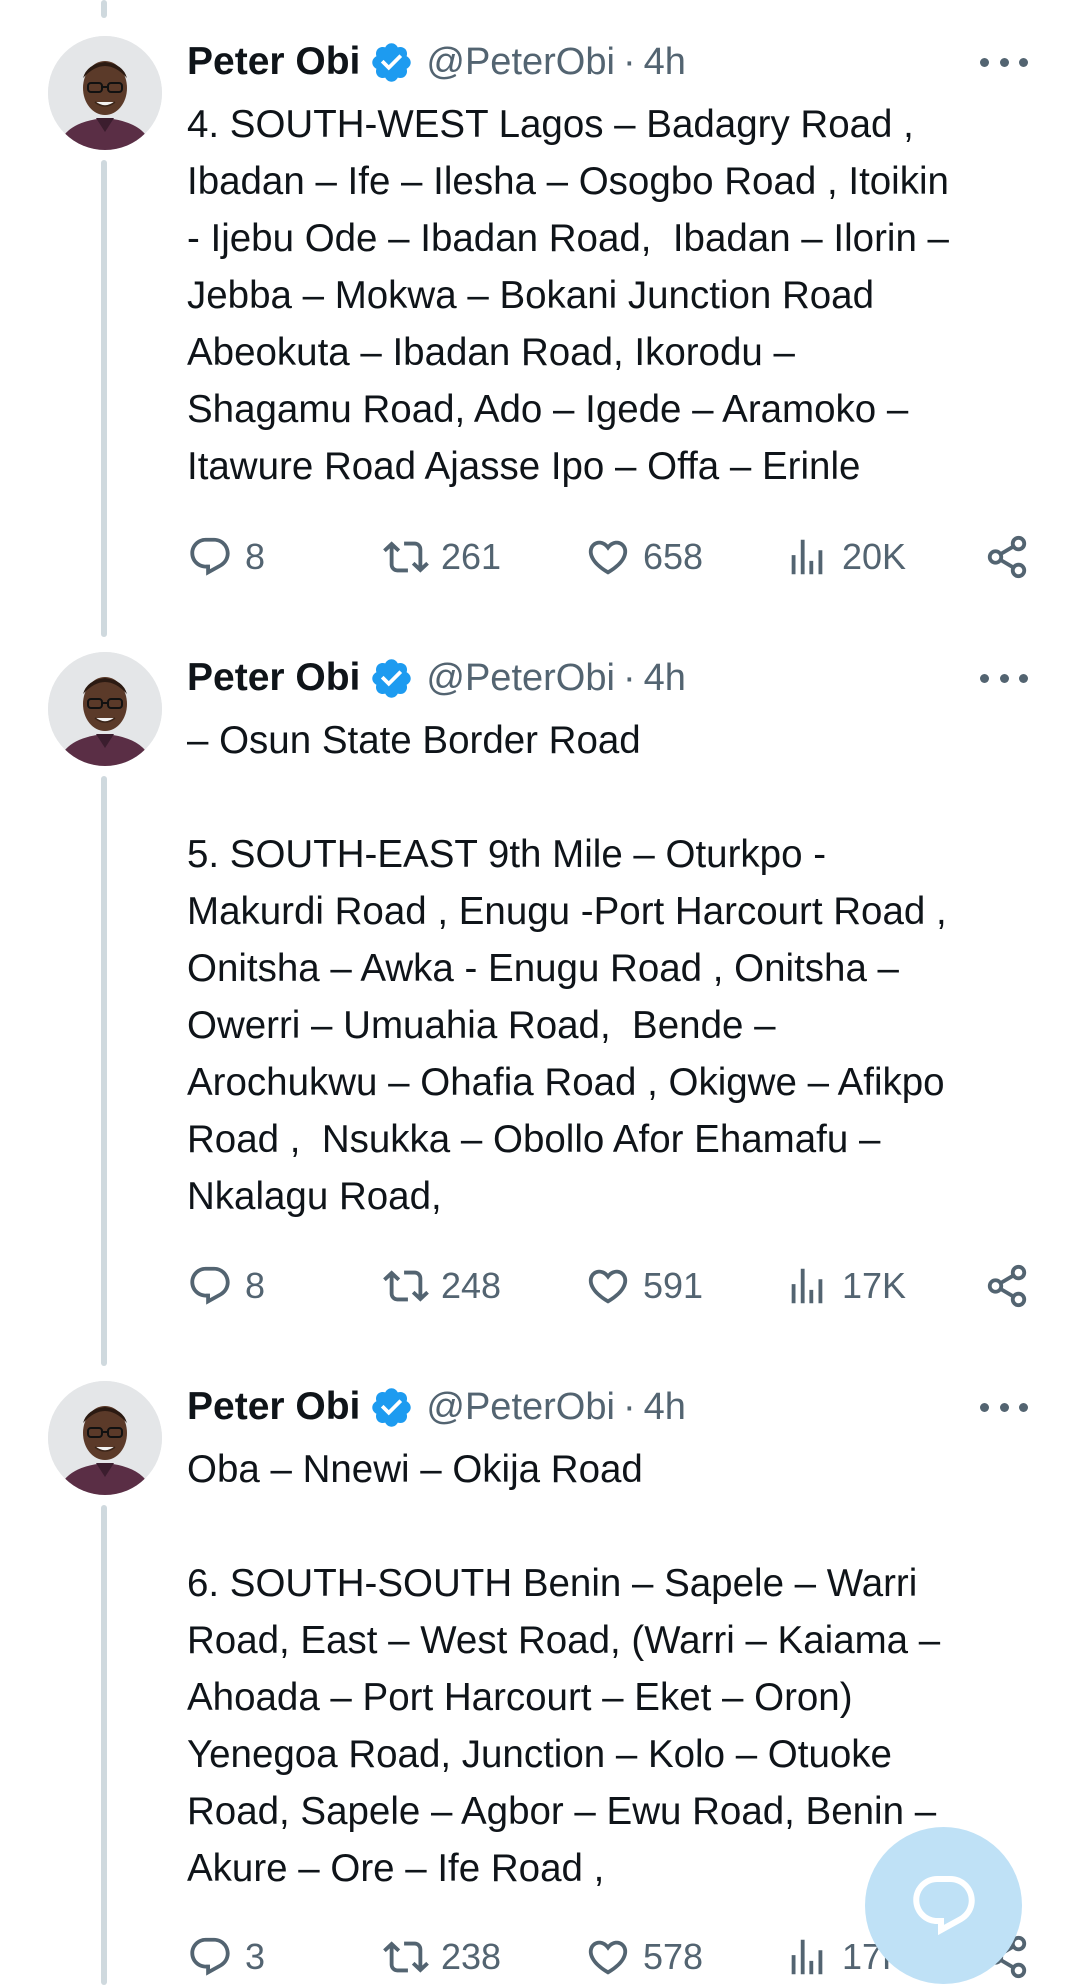  I want to click on views-count: 17K, so click(874, 1285).